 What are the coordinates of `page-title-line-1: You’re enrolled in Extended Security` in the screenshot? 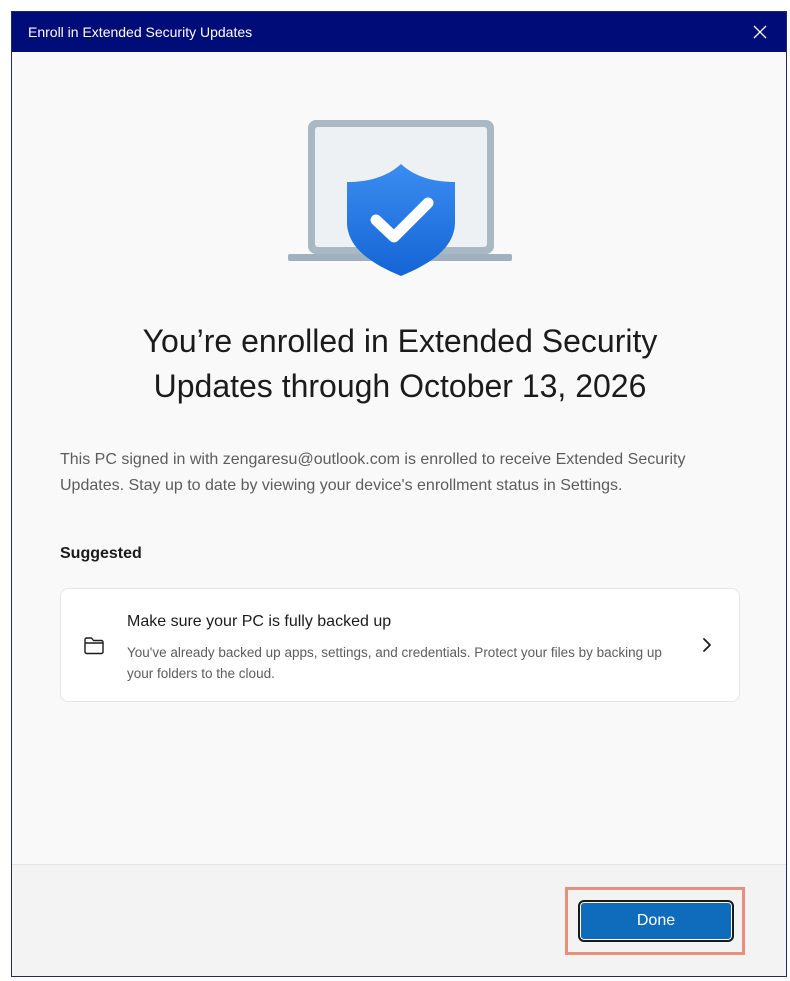 It's located at (400, 341).